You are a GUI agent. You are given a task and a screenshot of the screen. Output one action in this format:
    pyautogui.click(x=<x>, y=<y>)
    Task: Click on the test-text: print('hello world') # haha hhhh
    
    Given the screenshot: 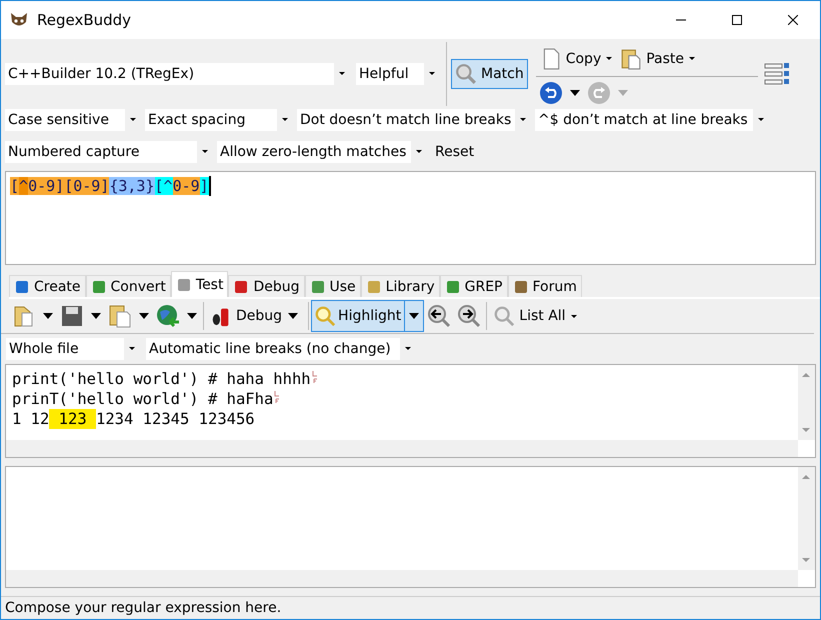 What is the action you would take?
    pyautogui.click(x=161, y=379)
    